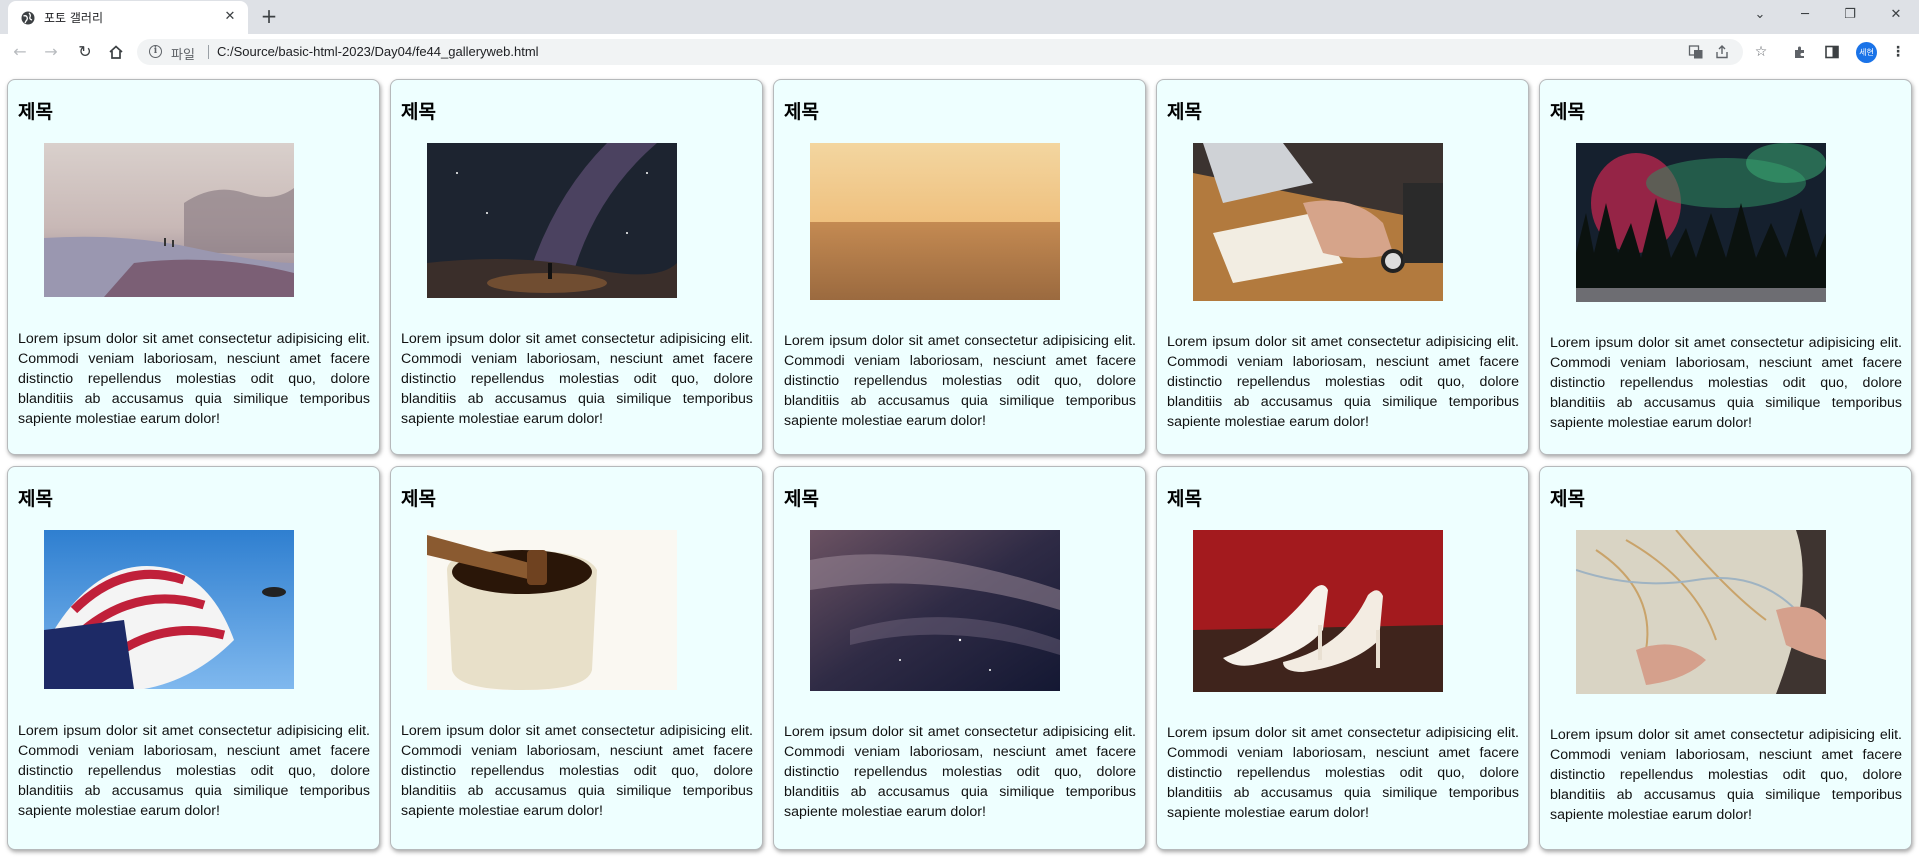 Image resolution: width=1919 pixels, height=857 pixels. Describe the element at coordinates (1760, 15) in the screenshot. I see `tab-search-icon: ⌄` at that location.